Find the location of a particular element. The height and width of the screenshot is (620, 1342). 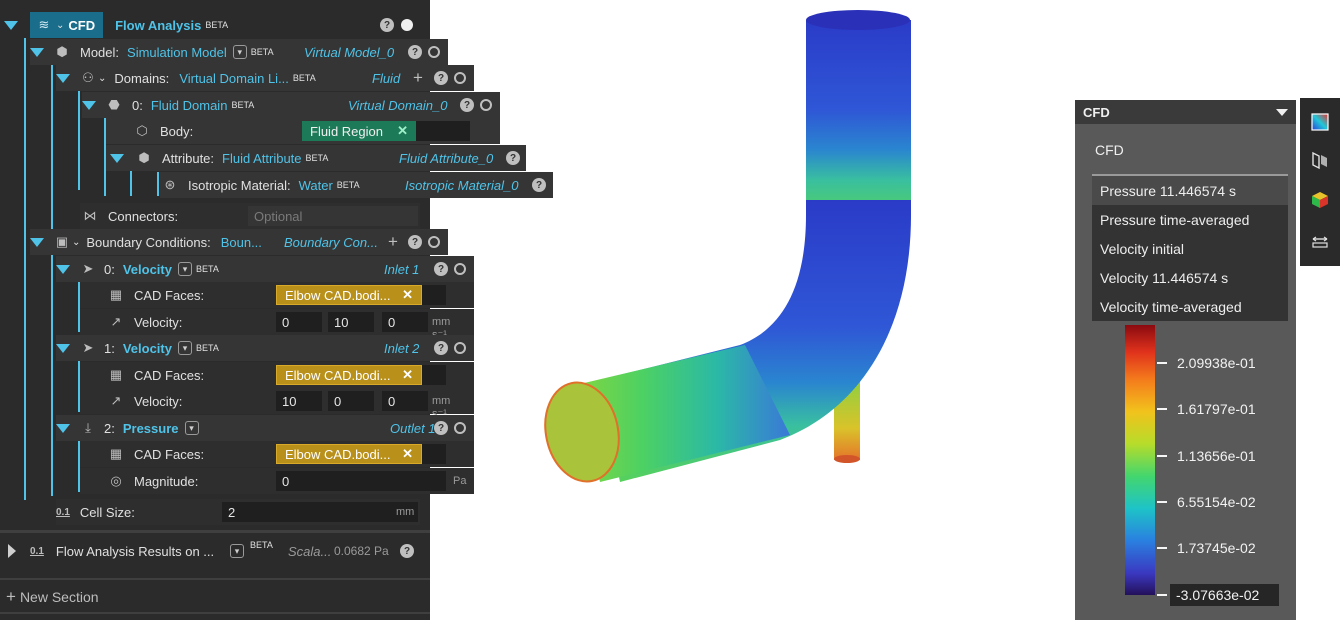

legend-title: CFD is located at coordinates (1096, 112).